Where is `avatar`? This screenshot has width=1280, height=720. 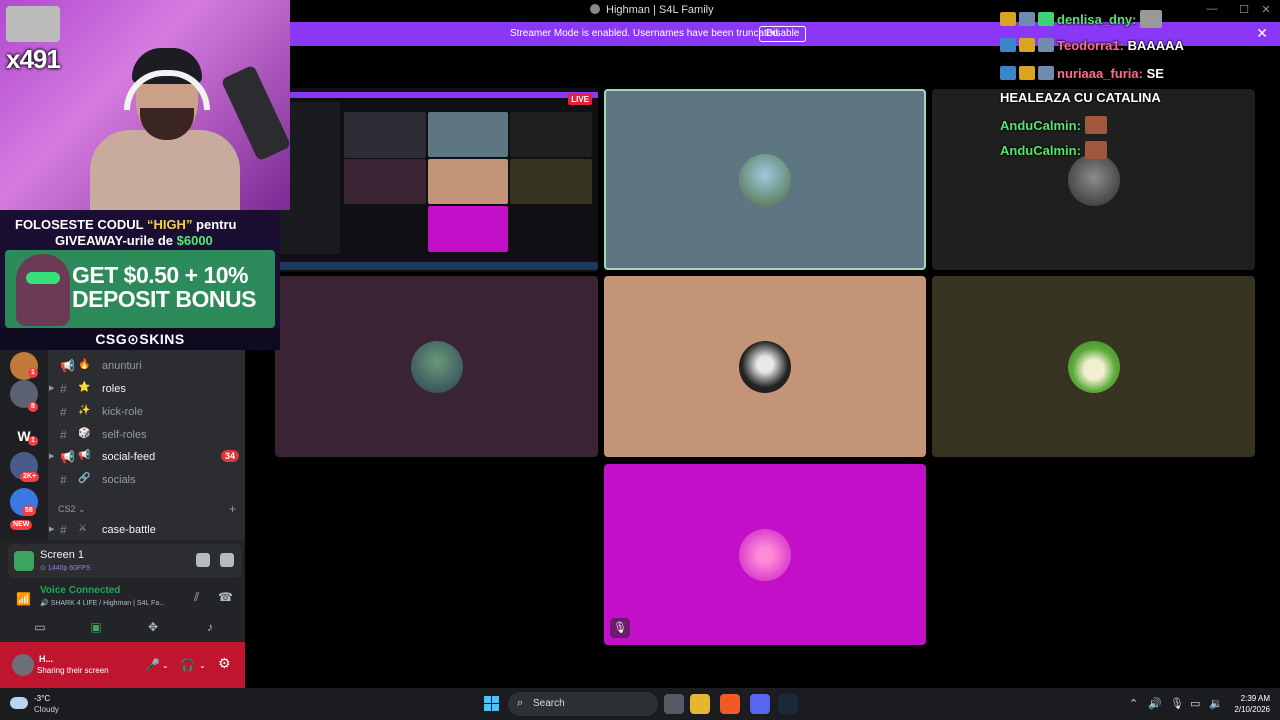 avatar is located at coordinates (23, 665).